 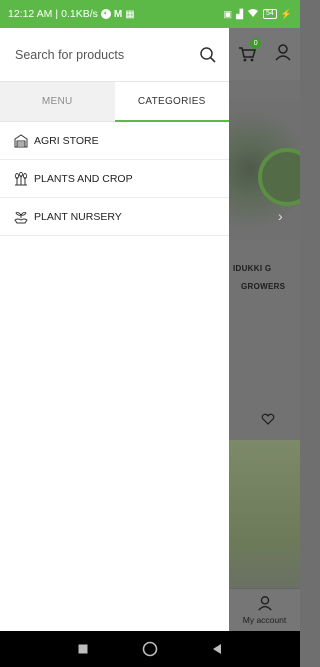 I want to click on drawer-search-bar, so click(x=114, y=55).